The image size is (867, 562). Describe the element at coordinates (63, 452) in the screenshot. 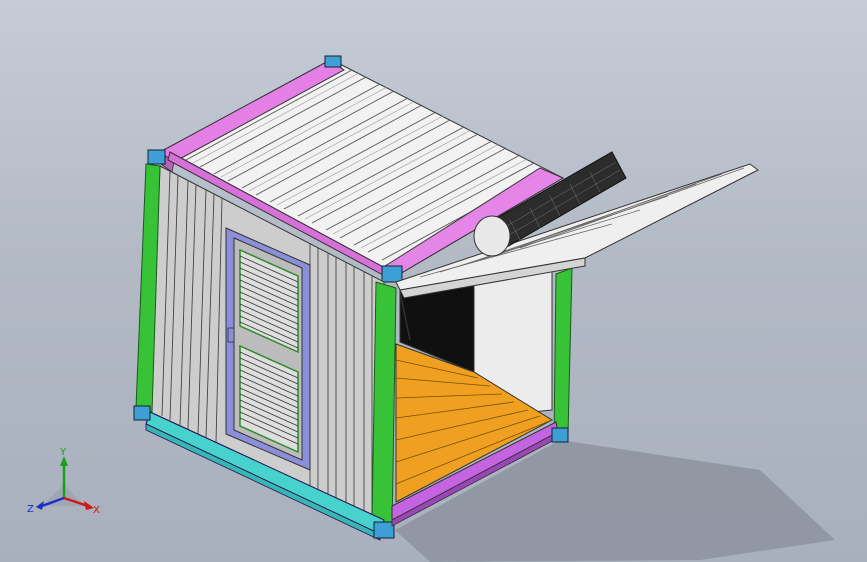

I see `y-axis-label: Y` at that location.